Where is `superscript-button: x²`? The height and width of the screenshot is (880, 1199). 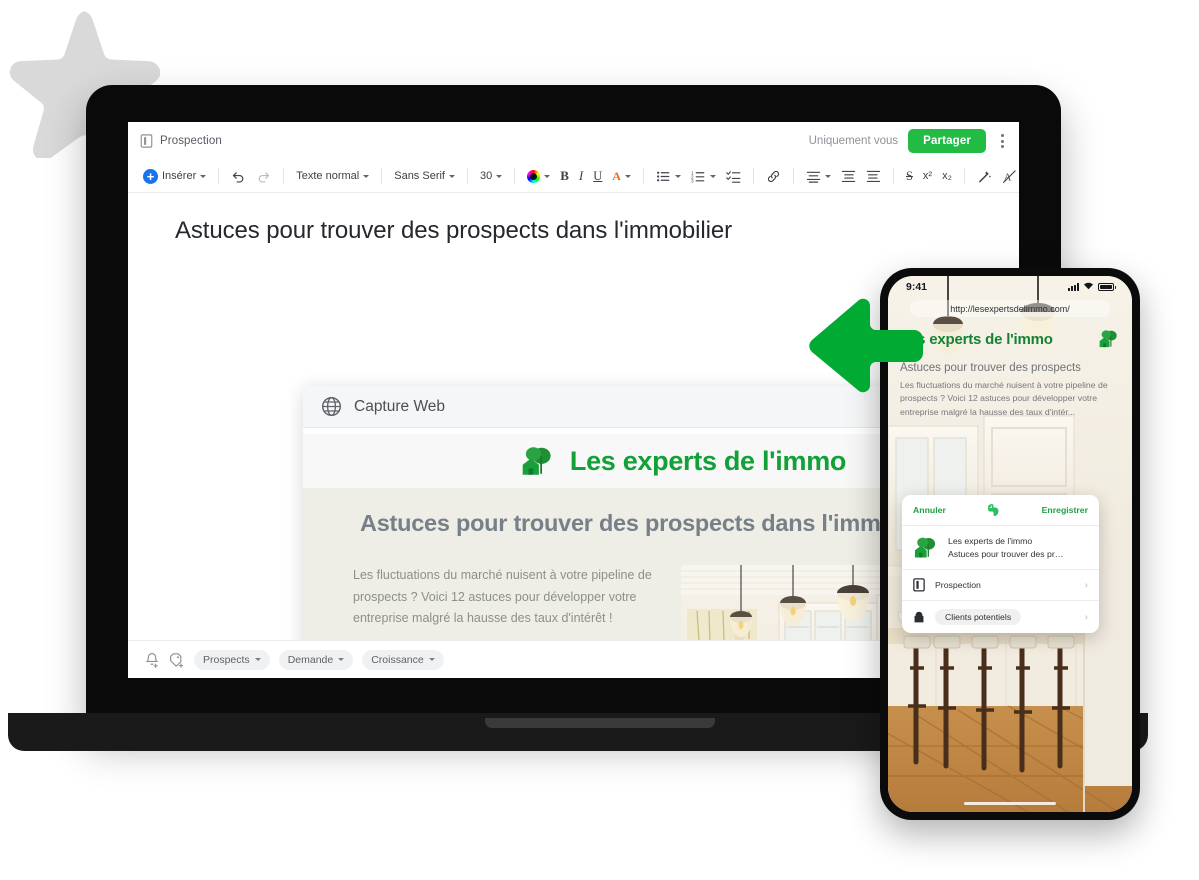
superscript-button: x² is located at coordinates (927, 176).